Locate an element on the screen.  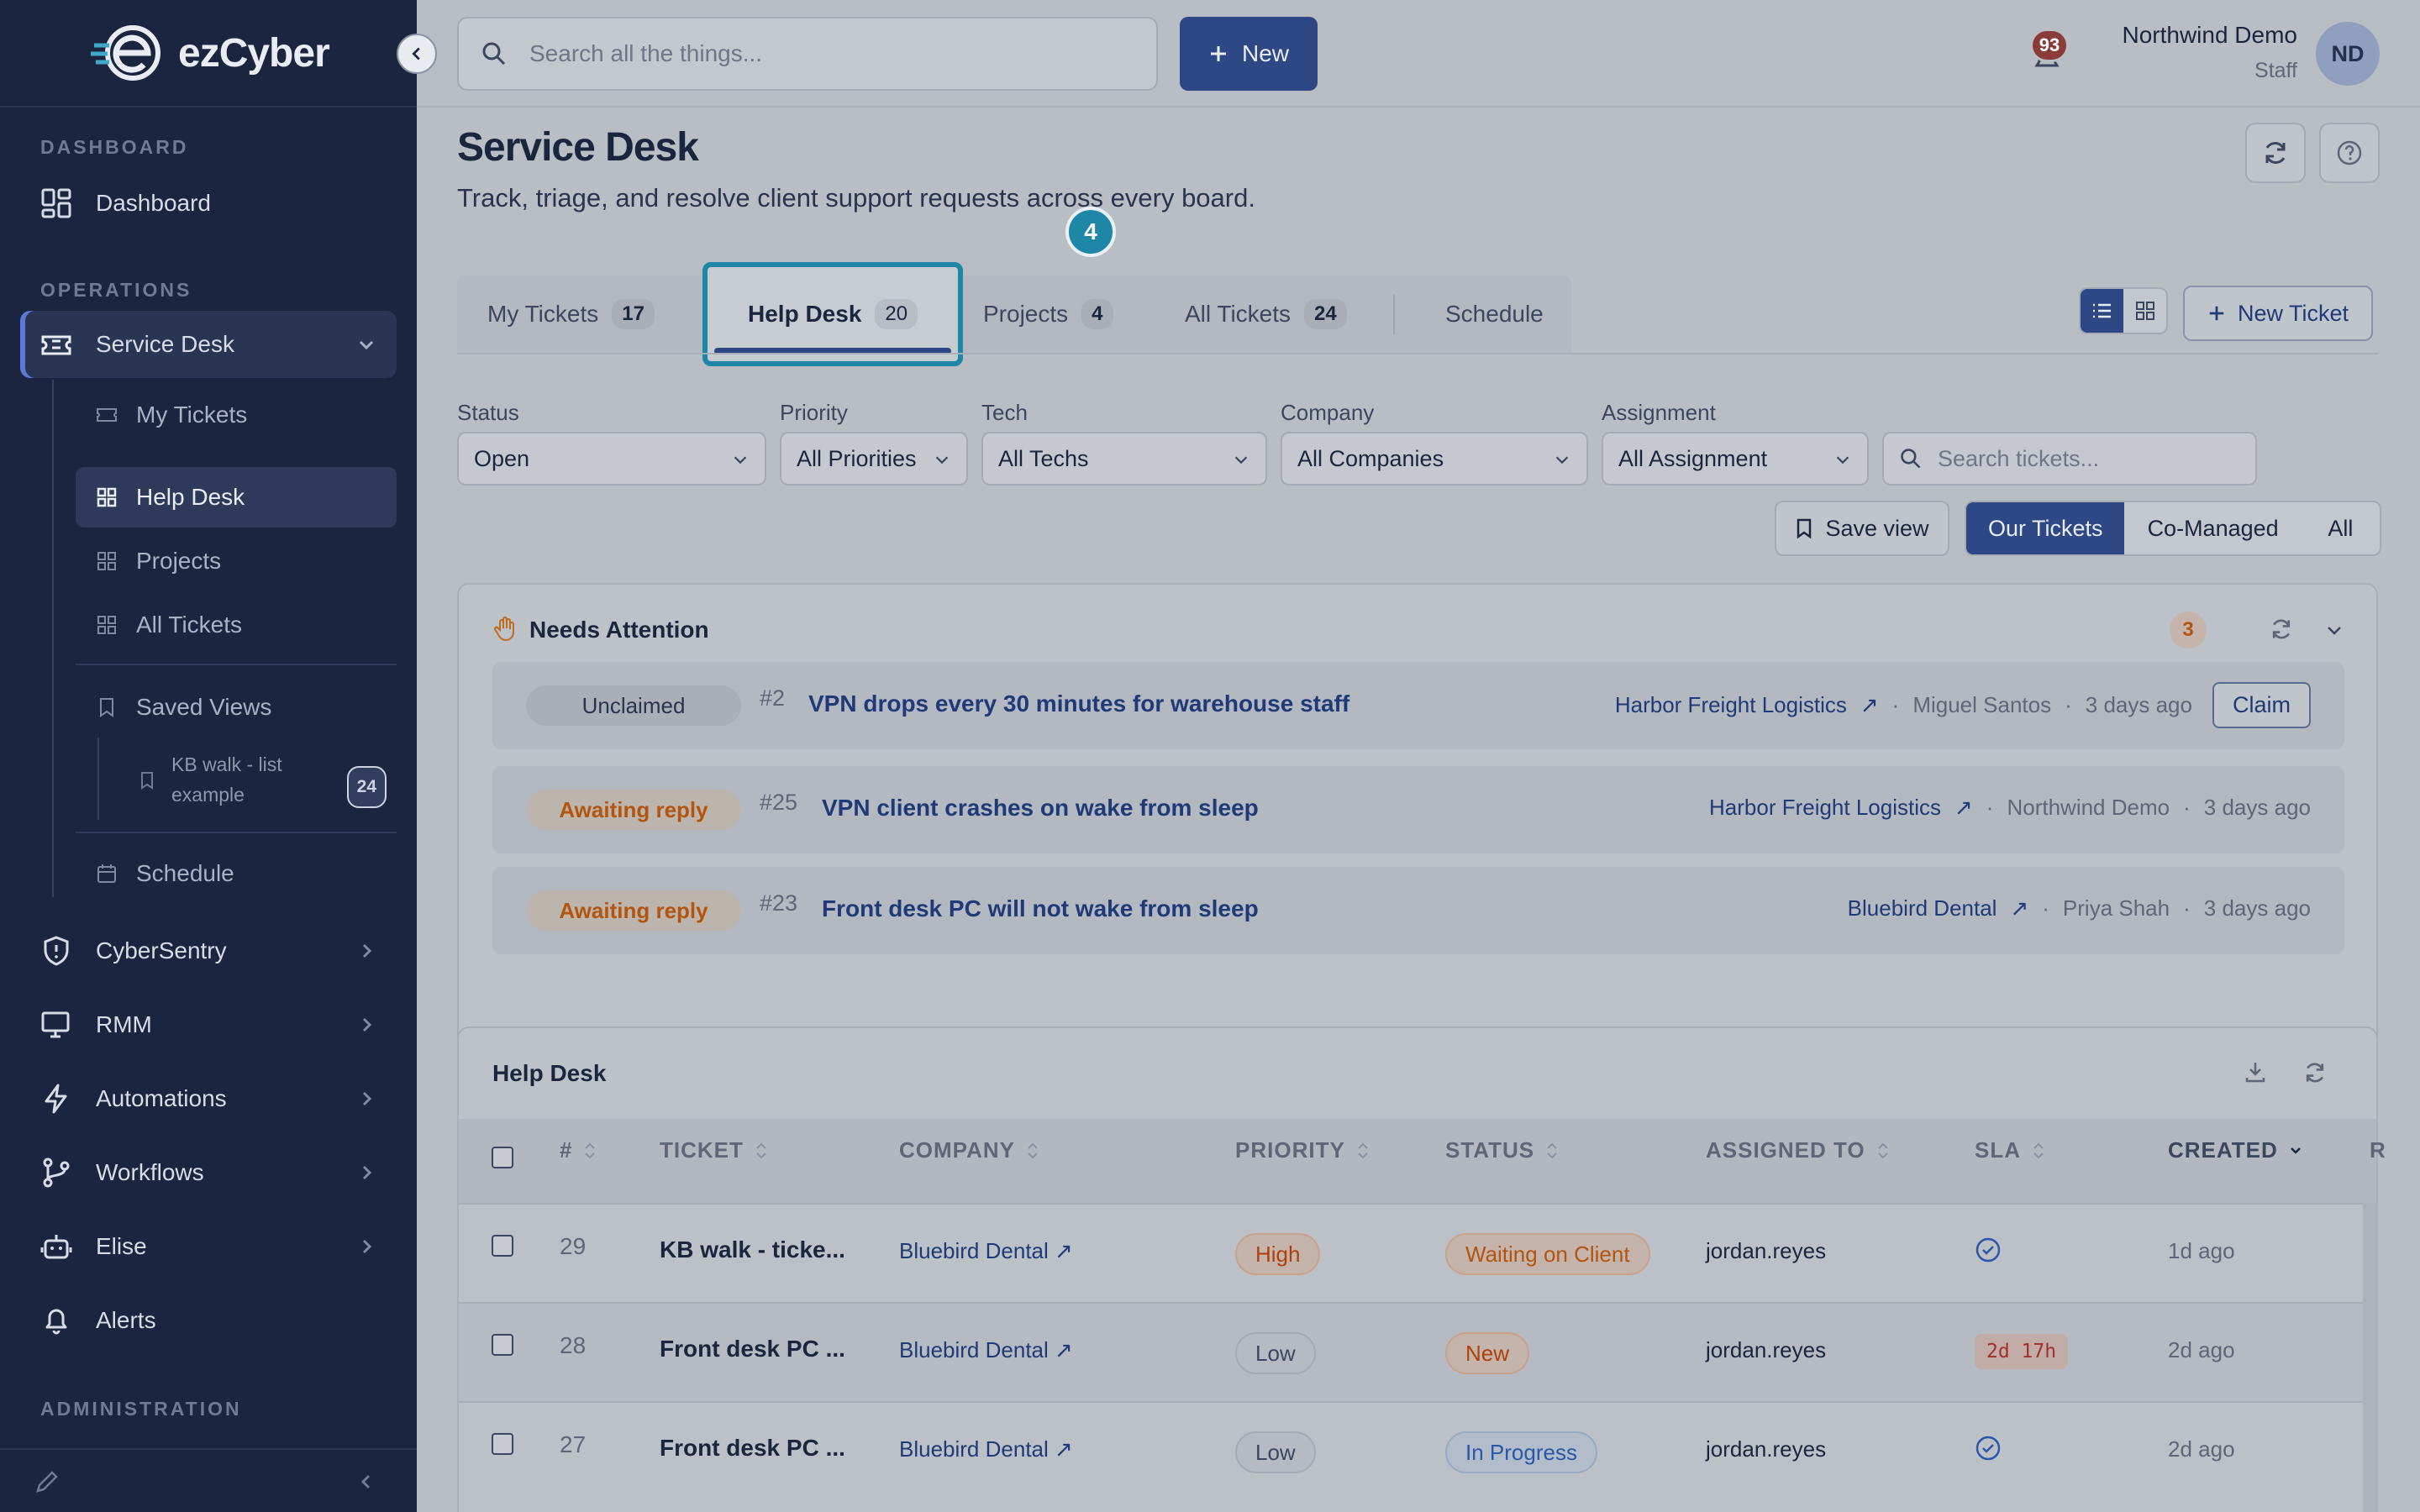
brand-logo: ezCyber is located at coordinates (208, 54).